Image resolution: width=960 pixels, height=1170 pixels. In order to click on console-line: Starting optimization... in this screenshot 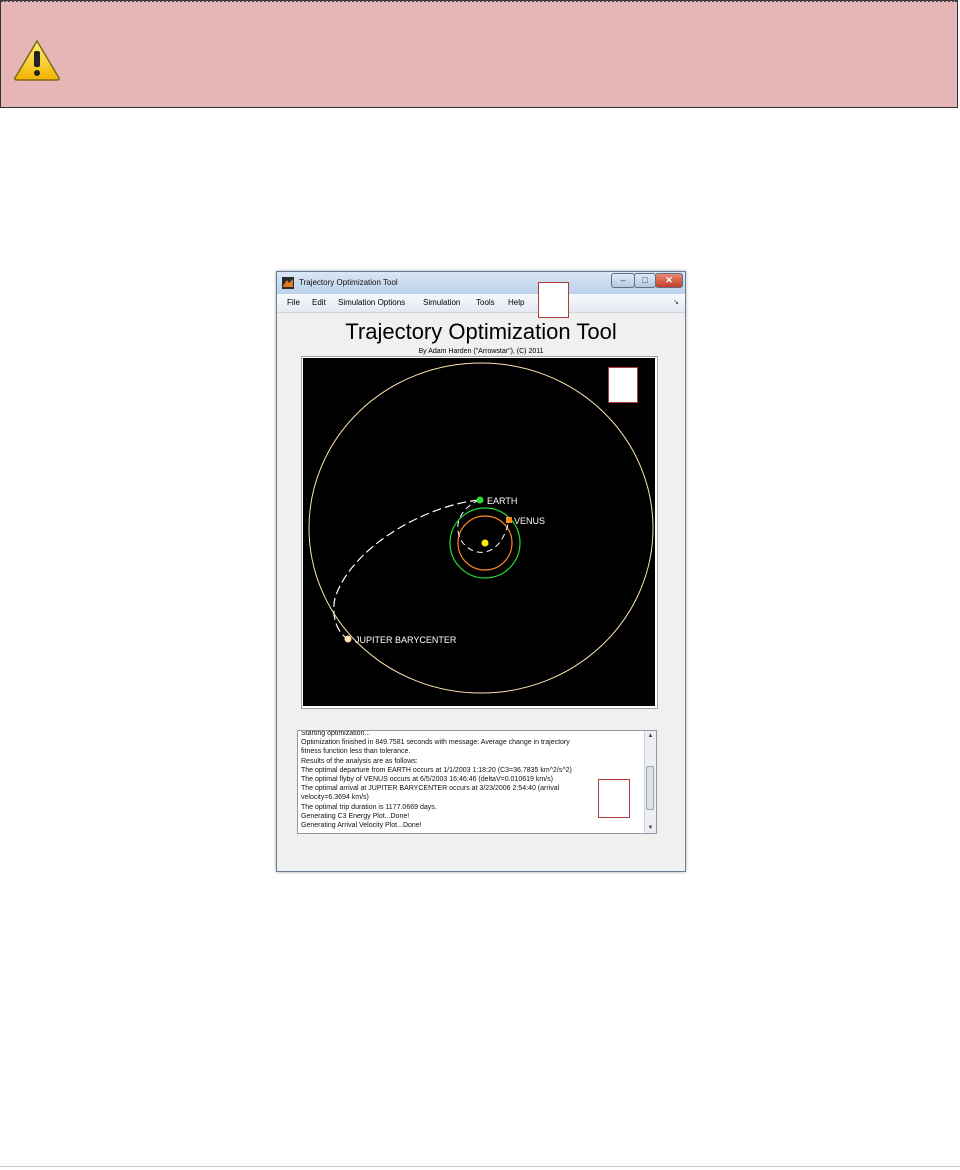, I will do `click(336, 733)`.